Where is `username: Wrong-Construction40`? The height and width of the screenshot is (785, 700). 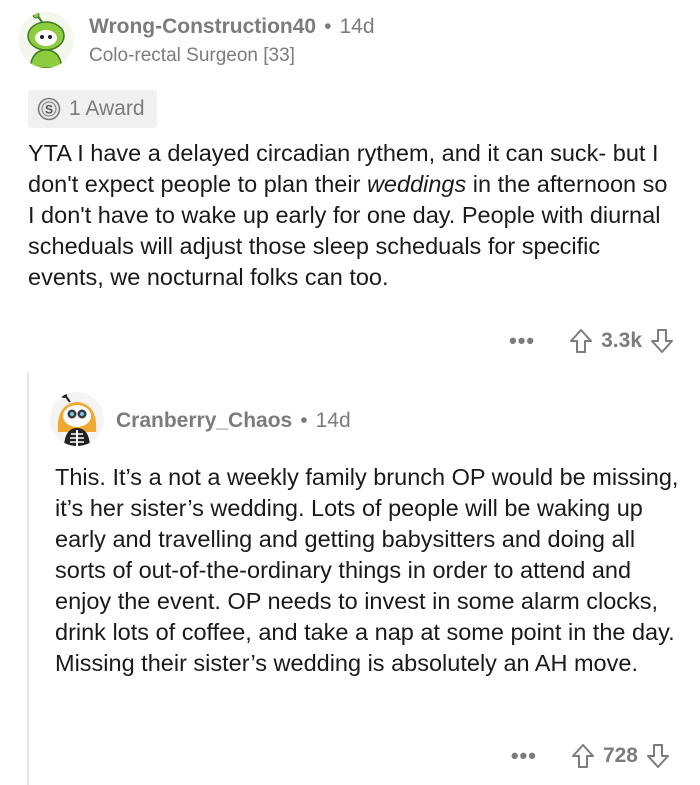
username: Wrong-Construction40 is located at coordinates (202, 27).